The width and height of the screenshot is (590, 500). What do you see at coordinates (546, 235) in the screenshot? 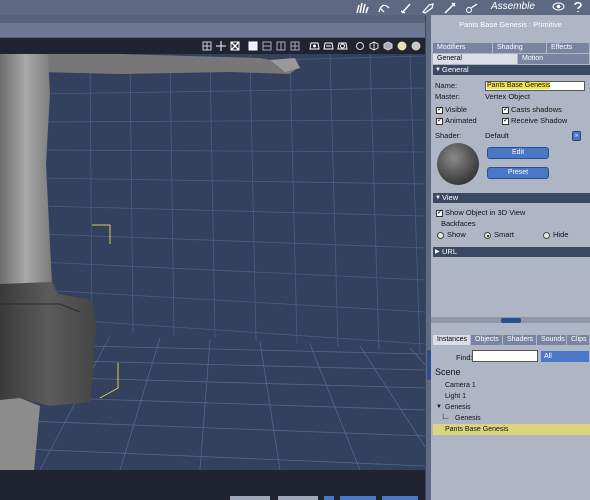
I see `backfaces-hide-radio` at bounding box center [546, 235].